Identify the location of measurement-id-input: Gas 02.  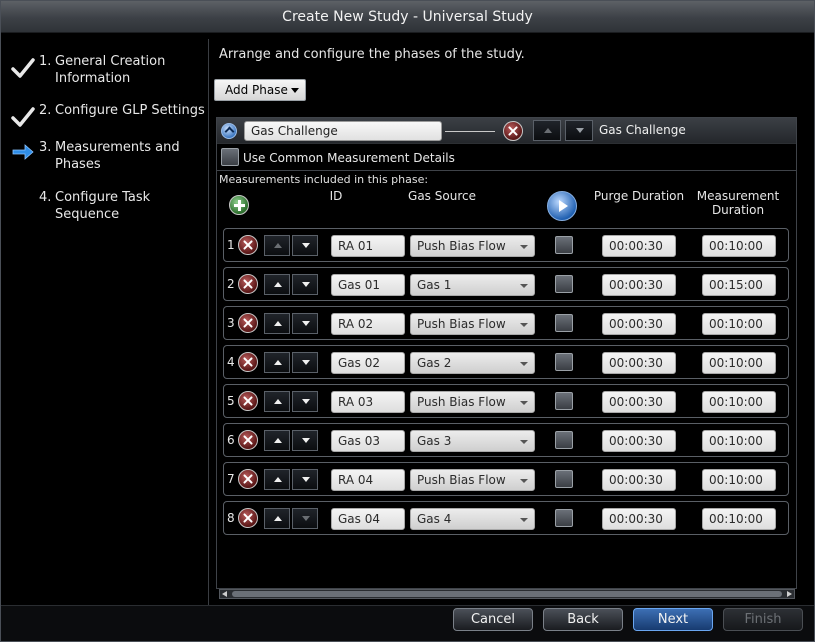
(368, 363).